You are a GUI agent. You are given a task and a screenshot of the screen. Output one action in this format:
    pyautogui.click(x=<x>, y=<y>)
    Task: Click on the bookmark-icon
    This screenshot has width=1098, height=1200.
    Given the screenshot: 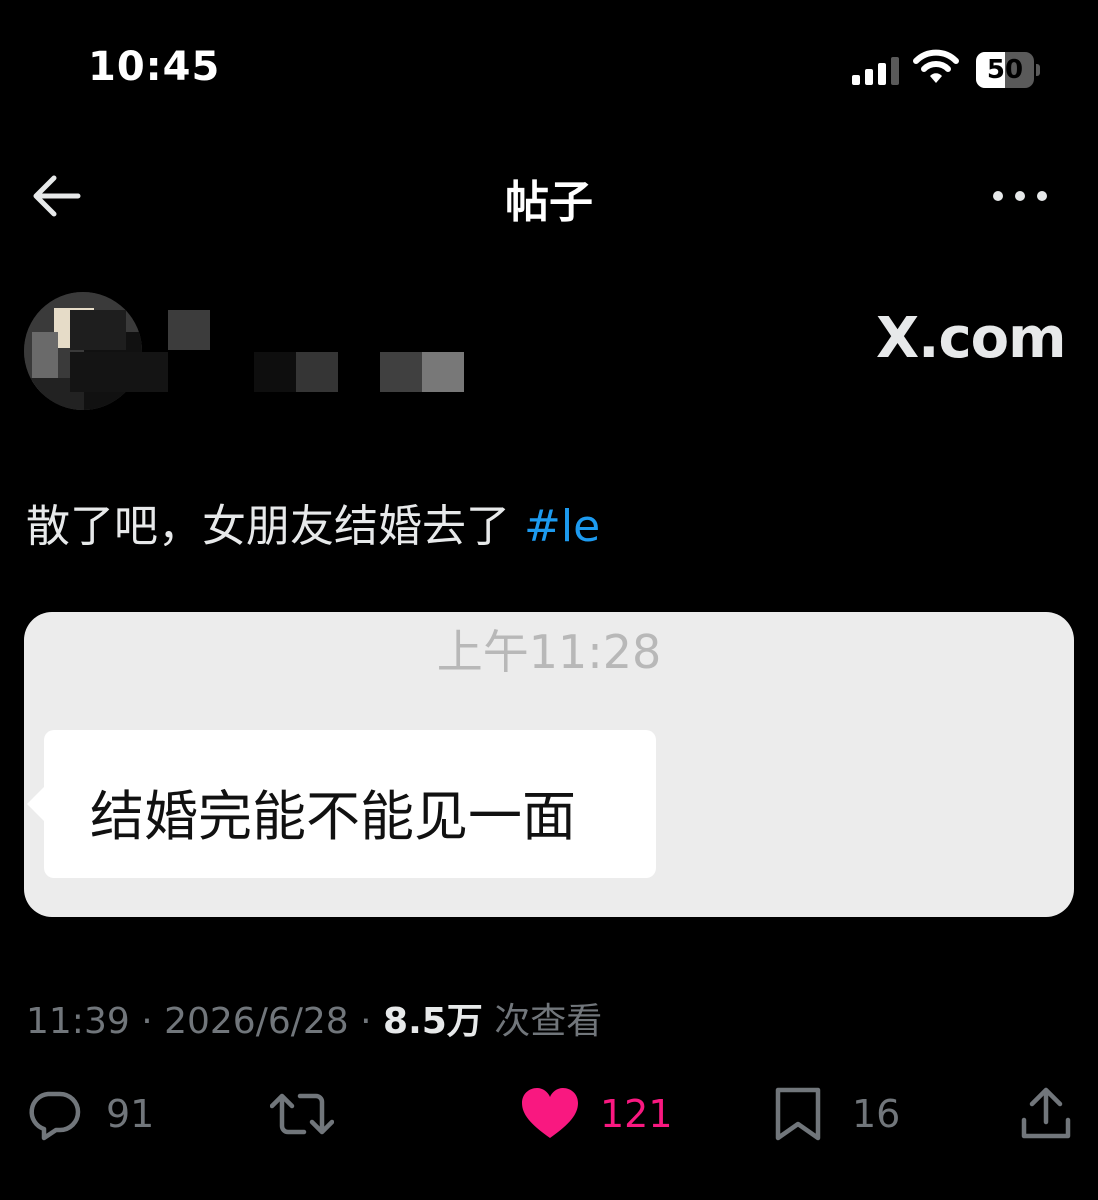 What is the action you would take?
    pyautogui.click(x=798, y=1114)
    